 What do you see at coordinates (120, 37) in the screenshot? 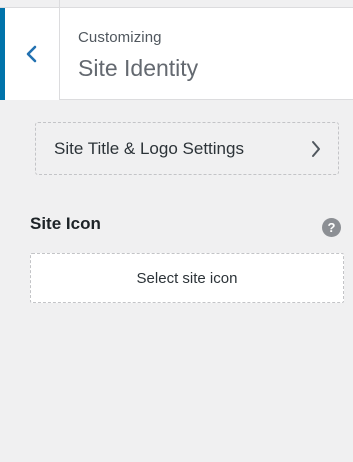
I see `header-subtitle: Customizing` at bounding box center [120, 37].